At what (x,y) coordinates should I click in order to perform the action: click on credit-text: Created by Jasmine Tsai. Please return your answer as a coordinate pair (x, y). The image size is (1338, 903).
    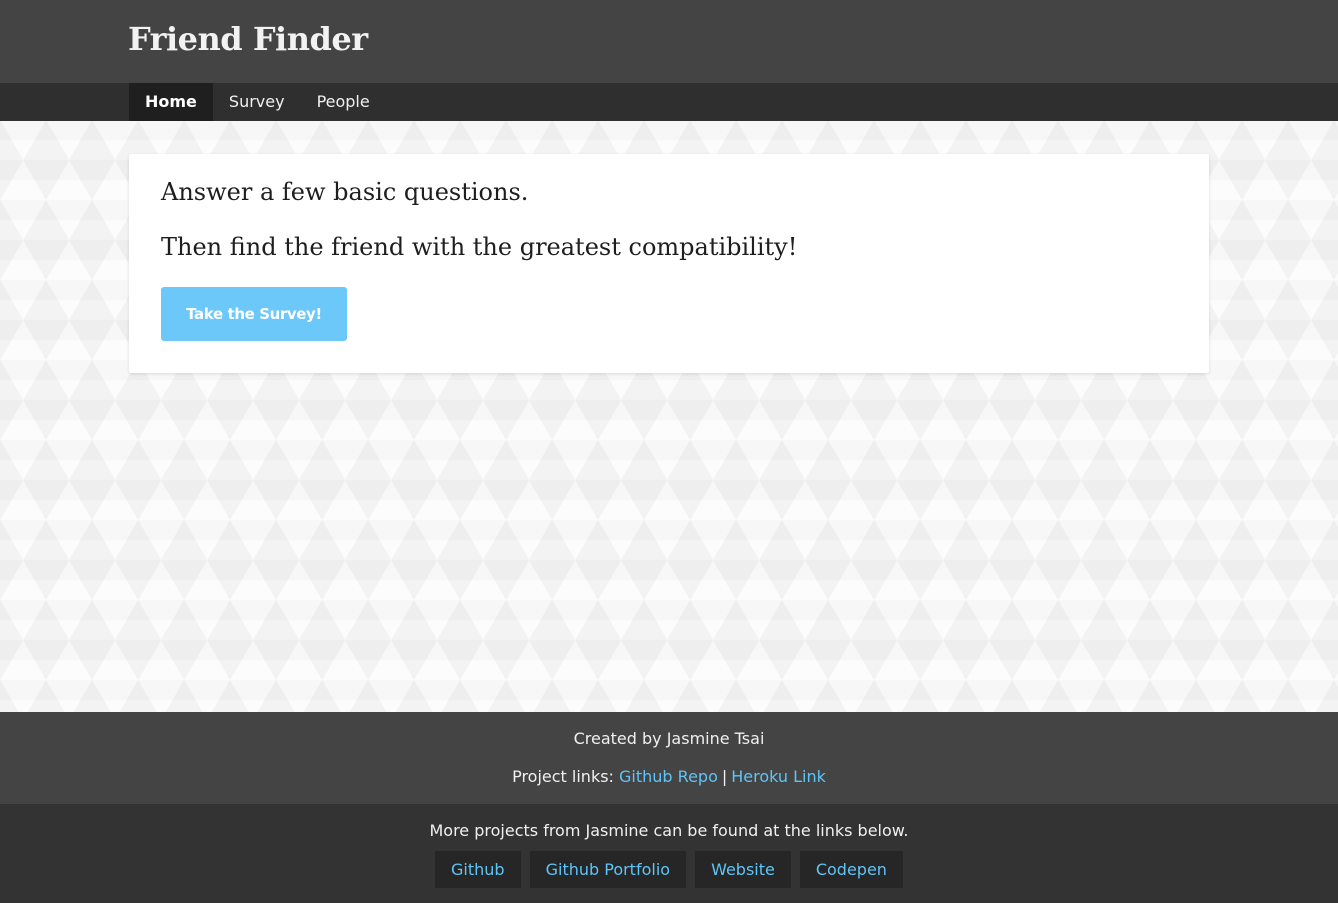
    Looking at the image, I should click on (669, 738).